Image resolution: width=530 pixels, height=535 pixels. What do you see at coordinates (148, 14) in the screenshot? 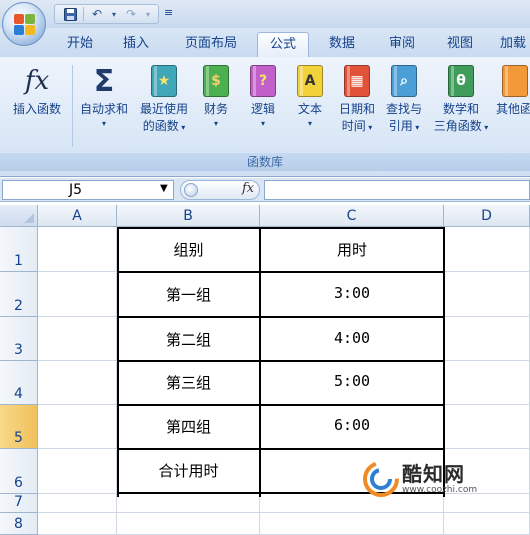
I see `redo-dropdown-icon: ▾` at bounding box center [148, 14].